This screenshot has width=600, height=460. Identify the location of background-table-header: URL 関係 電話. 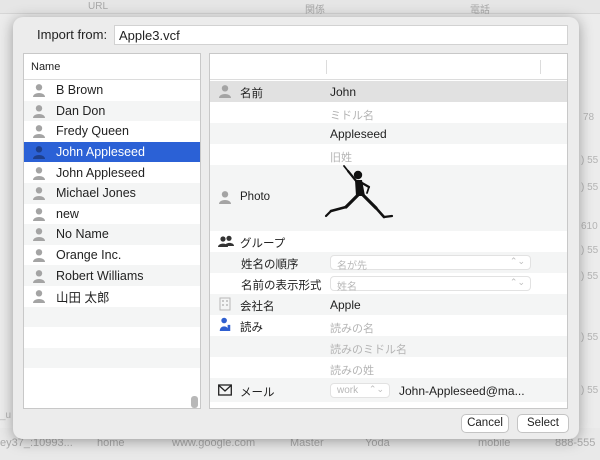
(300, 8).